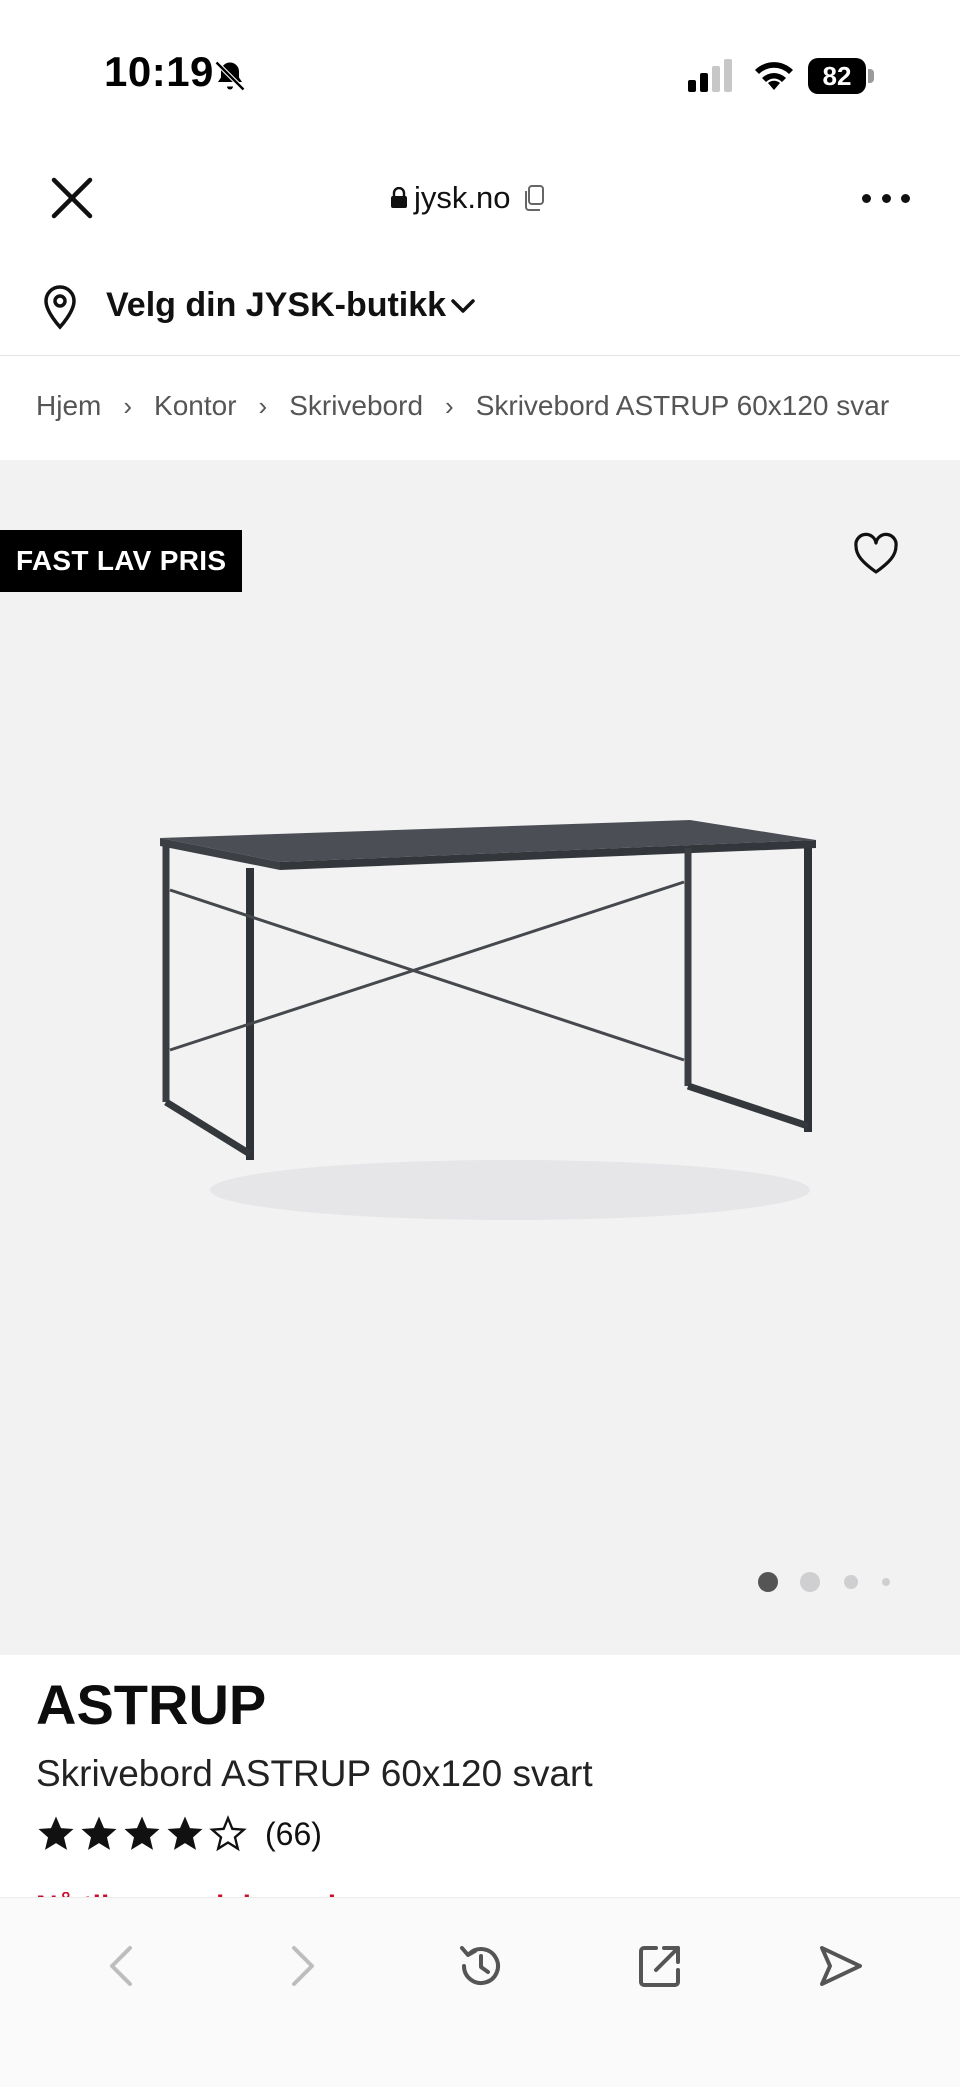 The height and width of the screenshot is (2087, 960). Describe the element at coordinates (159, 71) in the screenshot. I see `status-time: 10:19` at that location.